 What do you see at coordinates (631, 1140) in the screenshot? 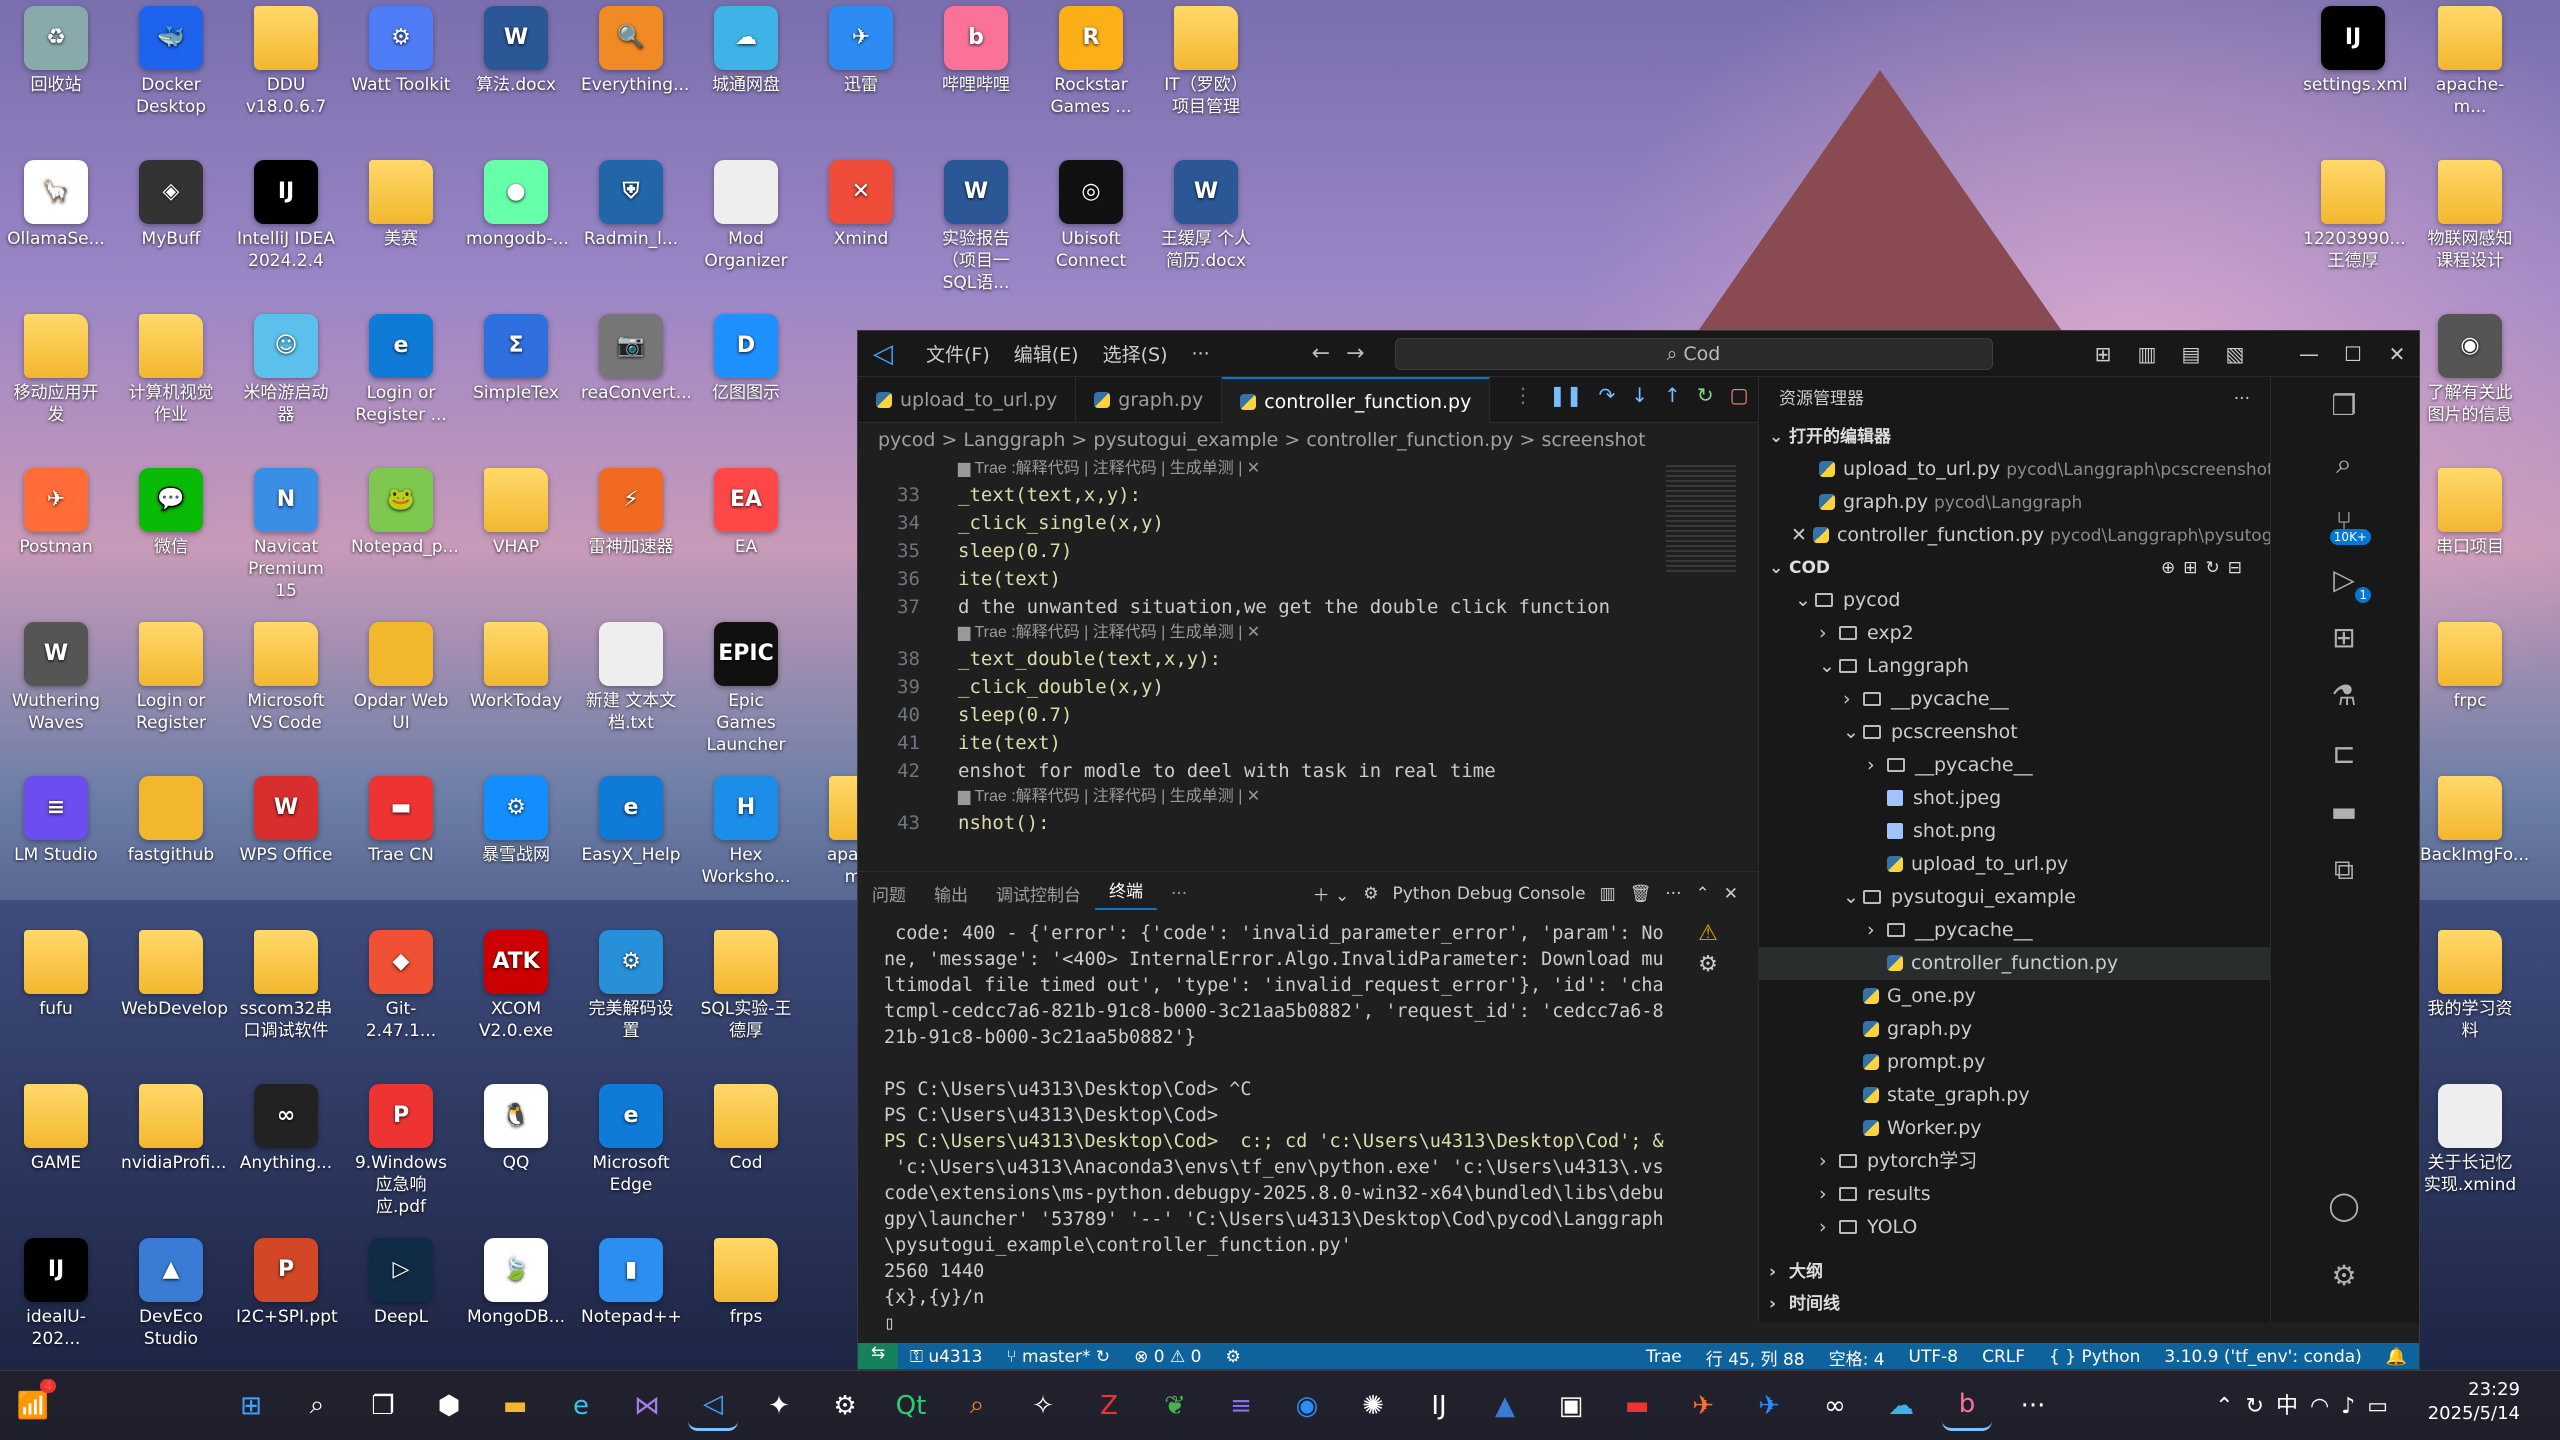
I see `desktop-icon: e Microsoft Edge` at bounding box center [631, 1140].